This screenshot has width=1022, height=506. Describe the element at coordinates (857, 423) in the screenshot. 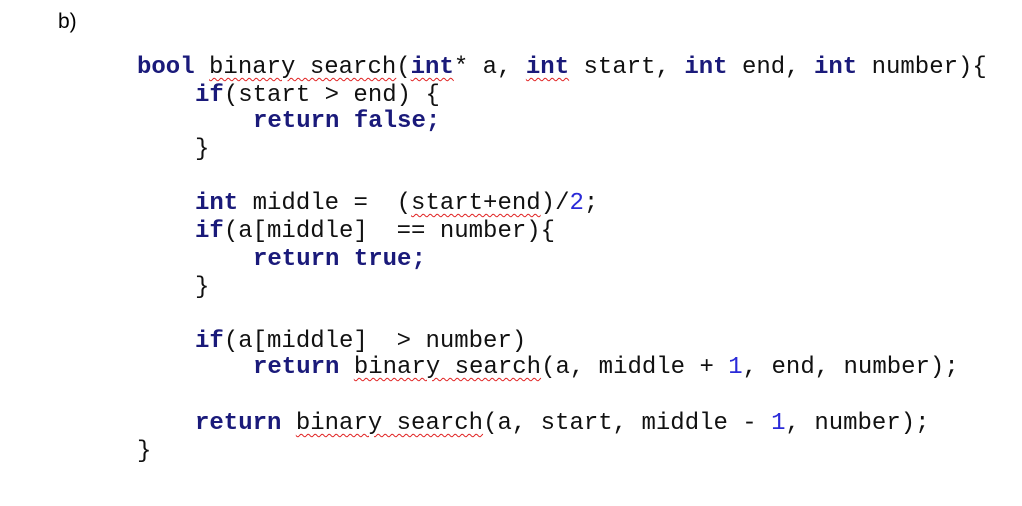

I see `code-token: , number);` at that location.